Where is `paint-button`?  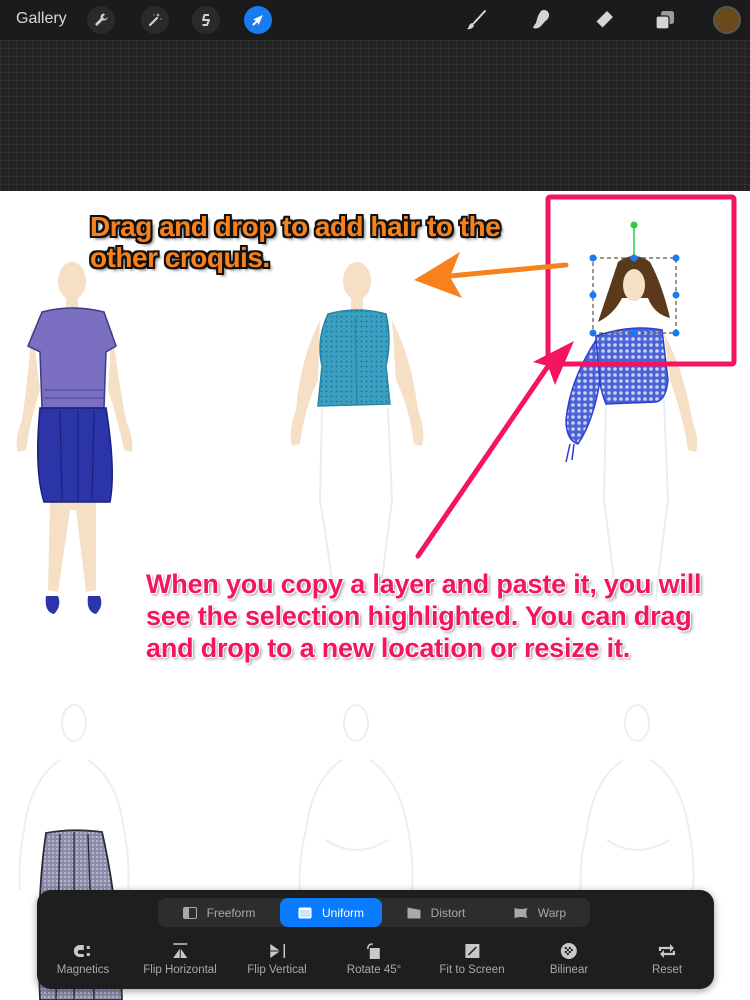
paint-button is located at coordinates (476, 20).